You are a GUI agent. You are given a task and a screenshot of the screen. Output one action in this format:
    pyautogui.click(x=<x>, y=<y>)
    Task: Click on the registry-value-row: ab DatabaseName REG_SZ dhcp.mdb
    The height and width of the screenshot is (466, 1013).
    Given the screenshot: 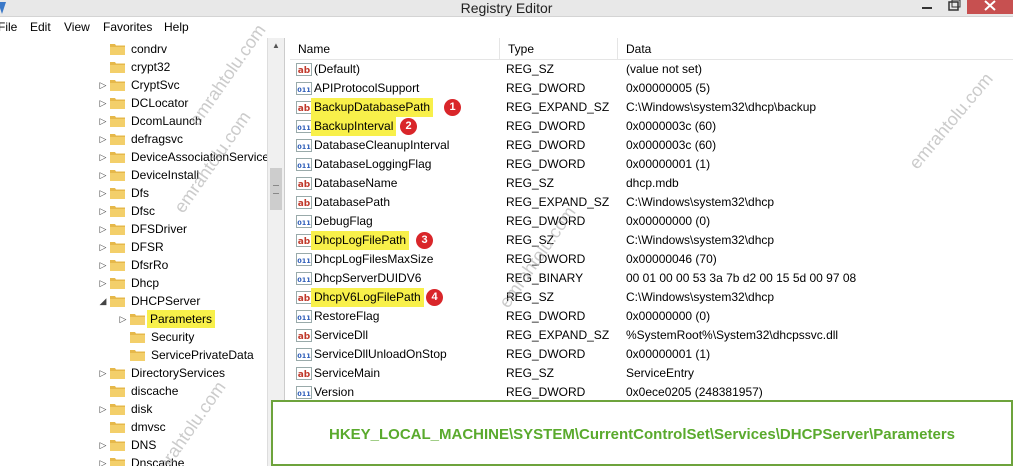 What is the action you would take?
    pyautogui.click(x=651, y=183)
    